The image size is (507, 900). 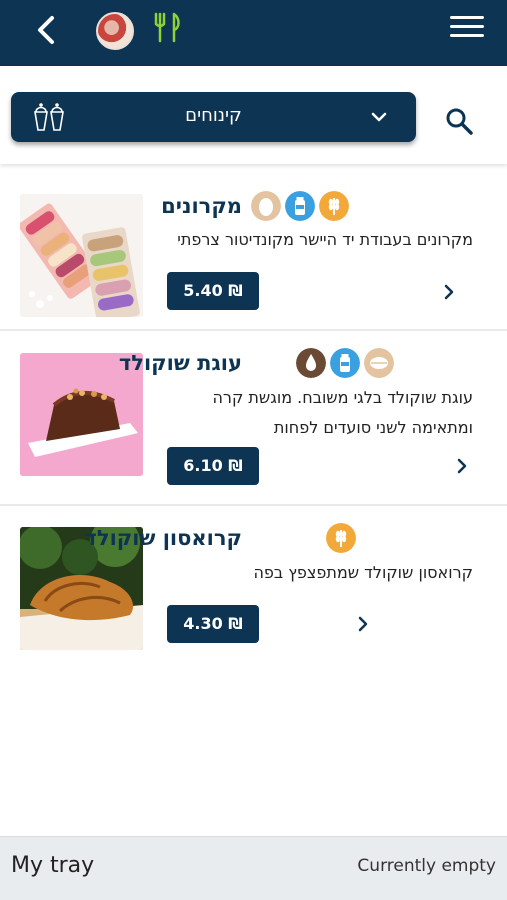 I want to click on item-description: מקרונים בעבודת יד היישר מקונדיטור צרפתי, so click(x=313, y=240).